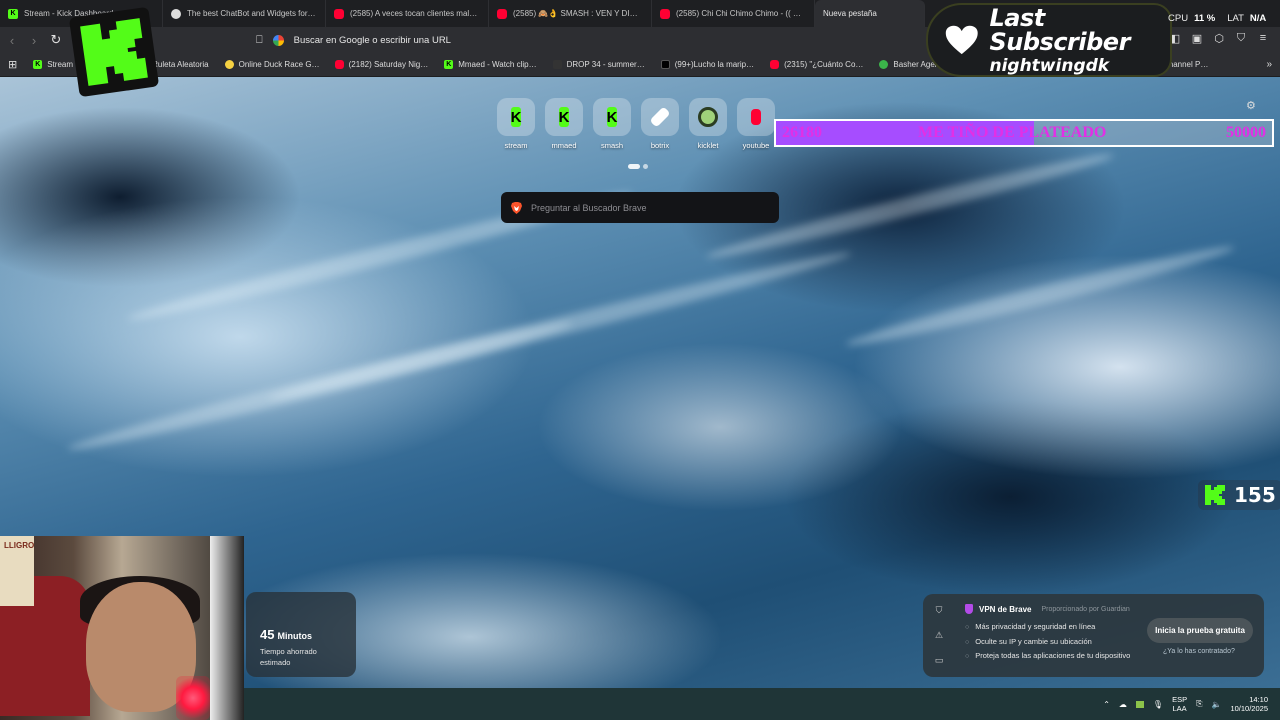  I want to click on goal-title: ME TIÑO DE PLATEADO, so click(1012, 132).